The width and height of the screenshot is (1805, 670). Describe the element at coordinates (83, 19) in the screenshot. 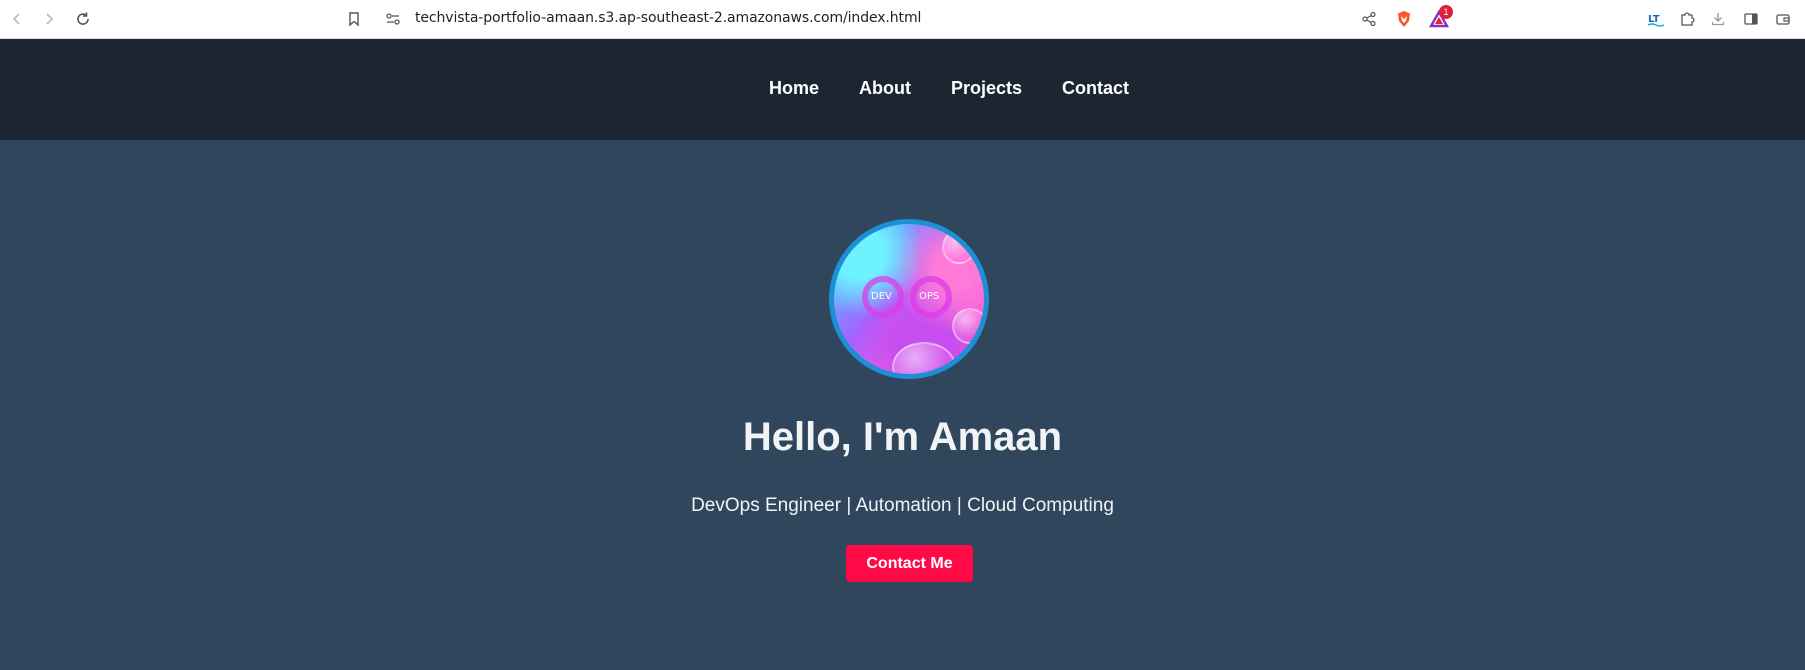

I see `reload-icon` at that location.